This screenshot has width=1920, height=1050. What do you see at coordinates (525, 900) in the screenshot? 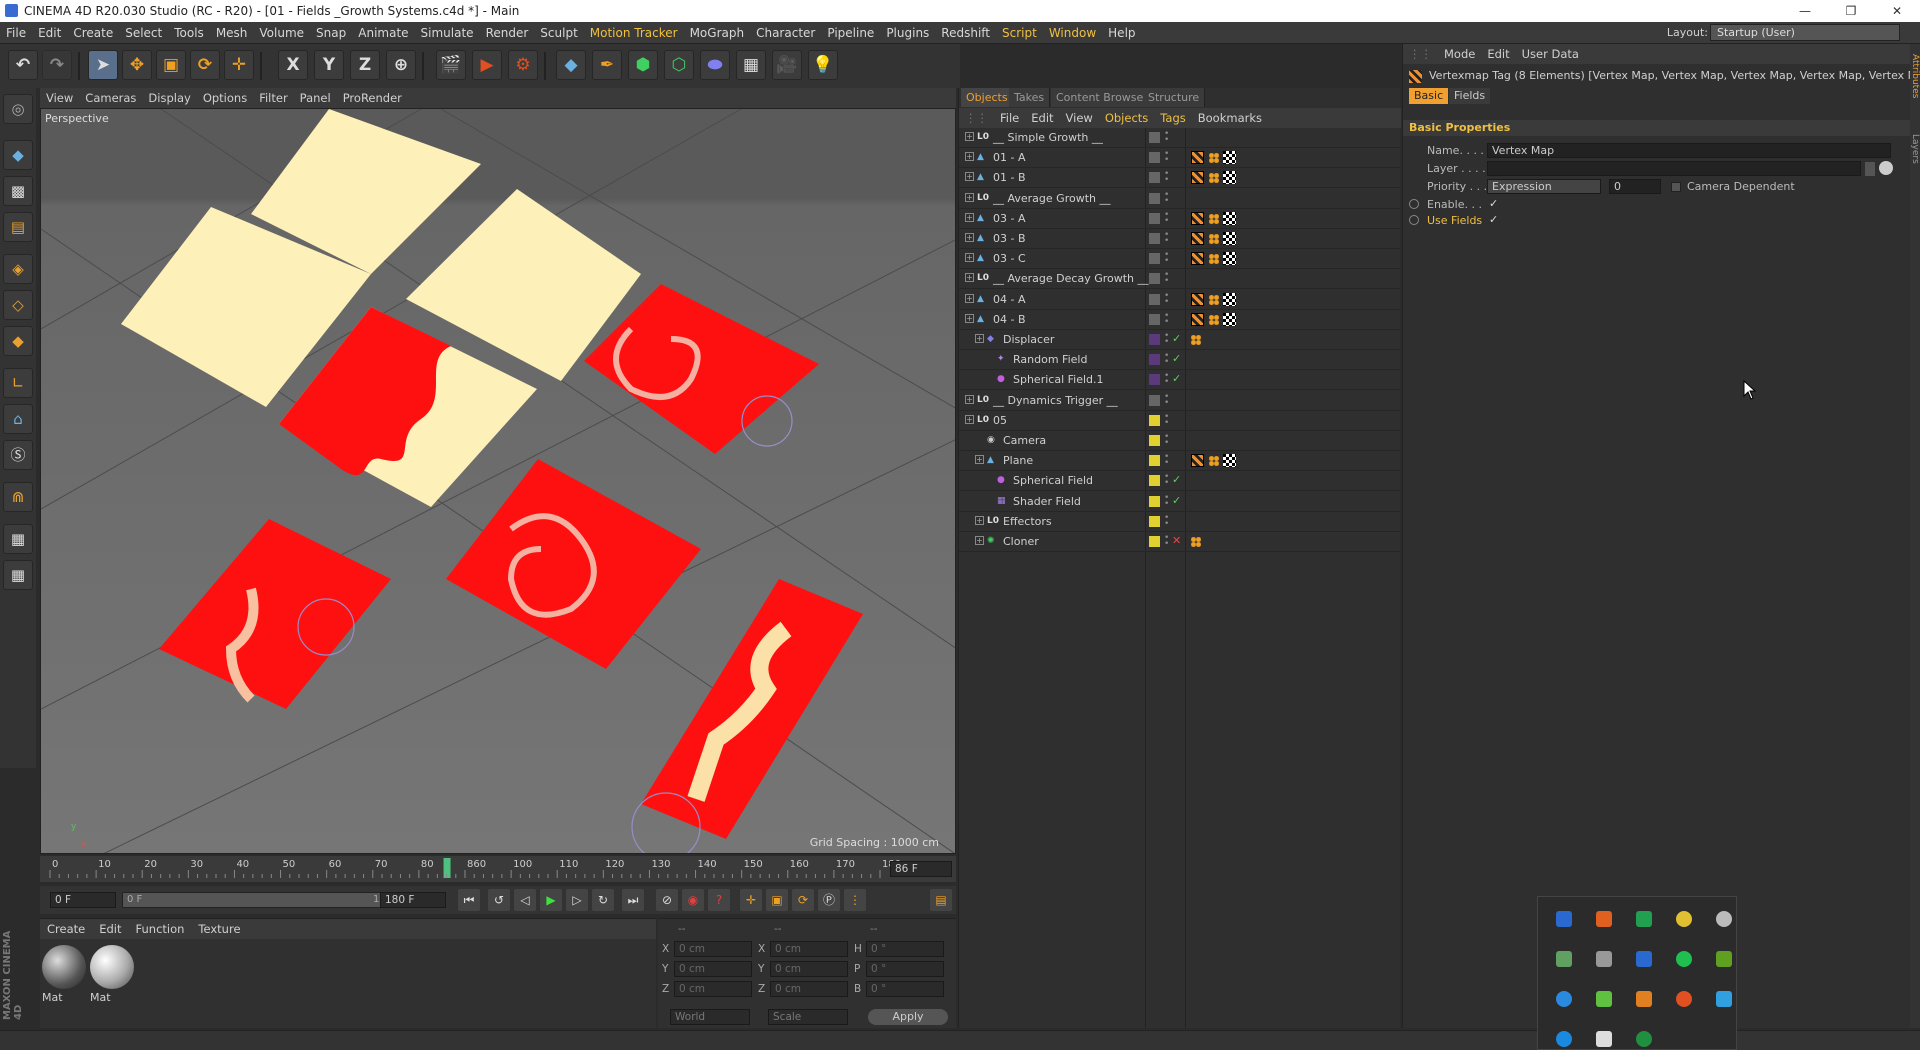
I see `previous-frame-button: ◁` at bounding box center [525, 900].